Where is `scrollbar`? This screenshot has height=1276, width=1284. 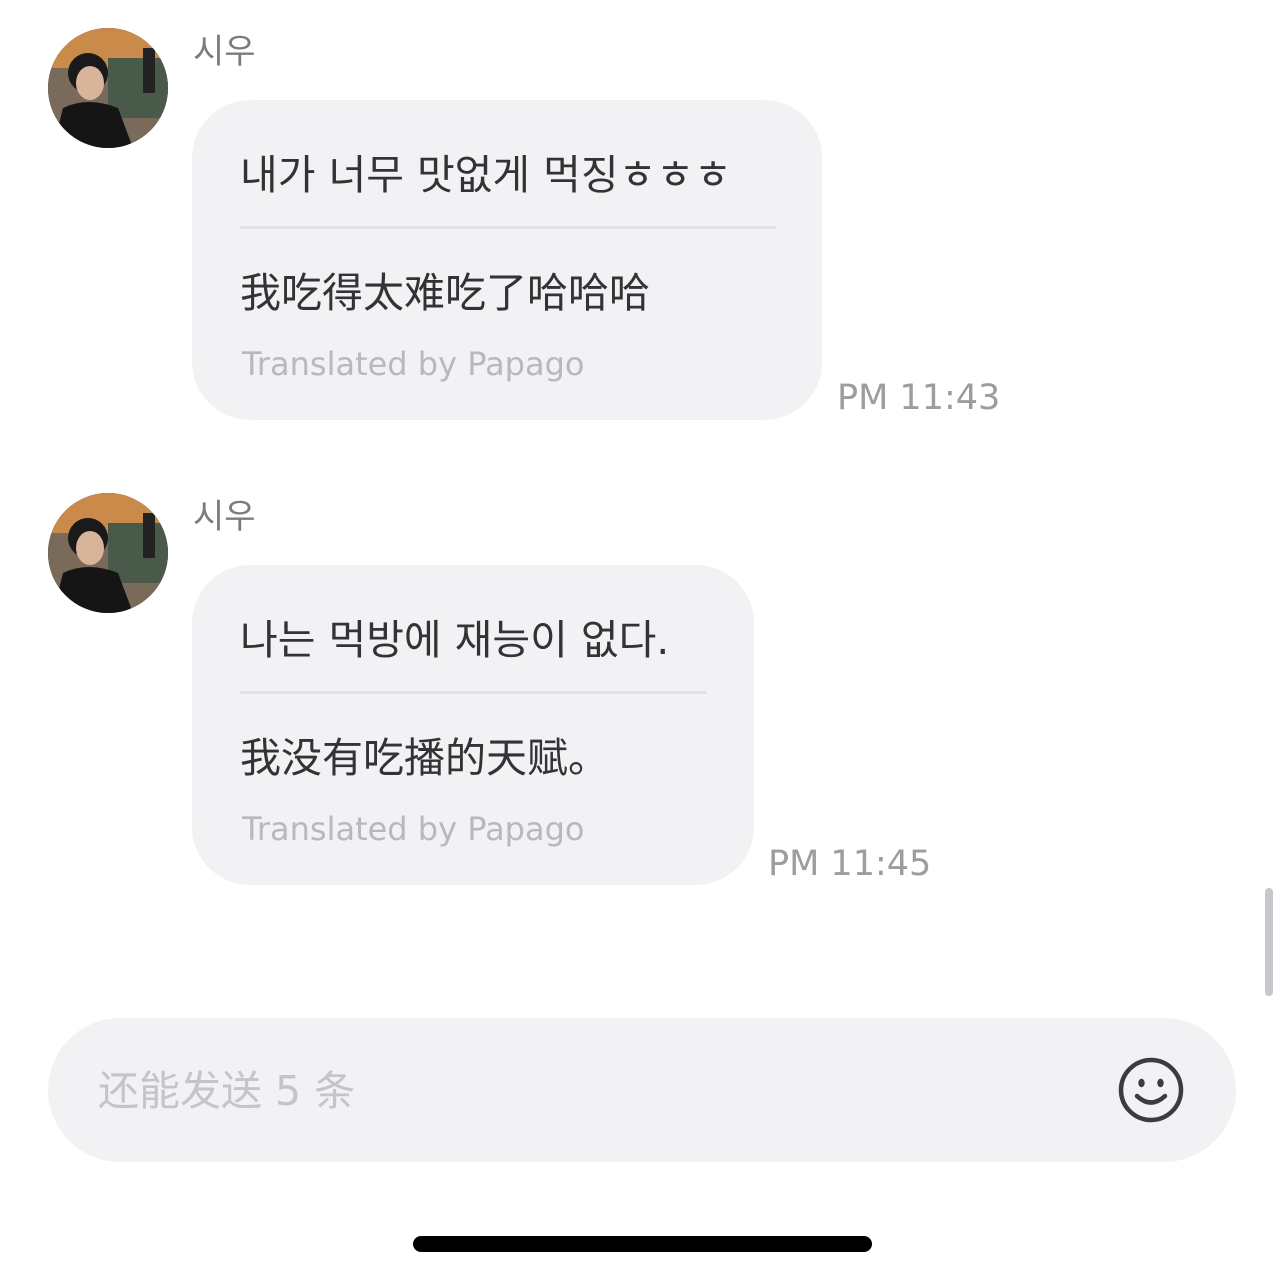
scrollbar is located at coordinates (1269, 942).